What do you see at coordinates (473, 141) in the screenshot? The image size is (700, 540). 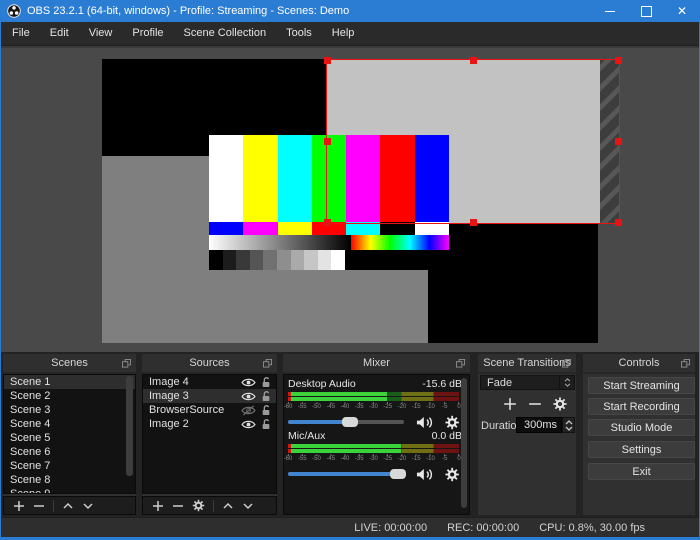 I see `selection-outline` at bounding box center [473, 141].